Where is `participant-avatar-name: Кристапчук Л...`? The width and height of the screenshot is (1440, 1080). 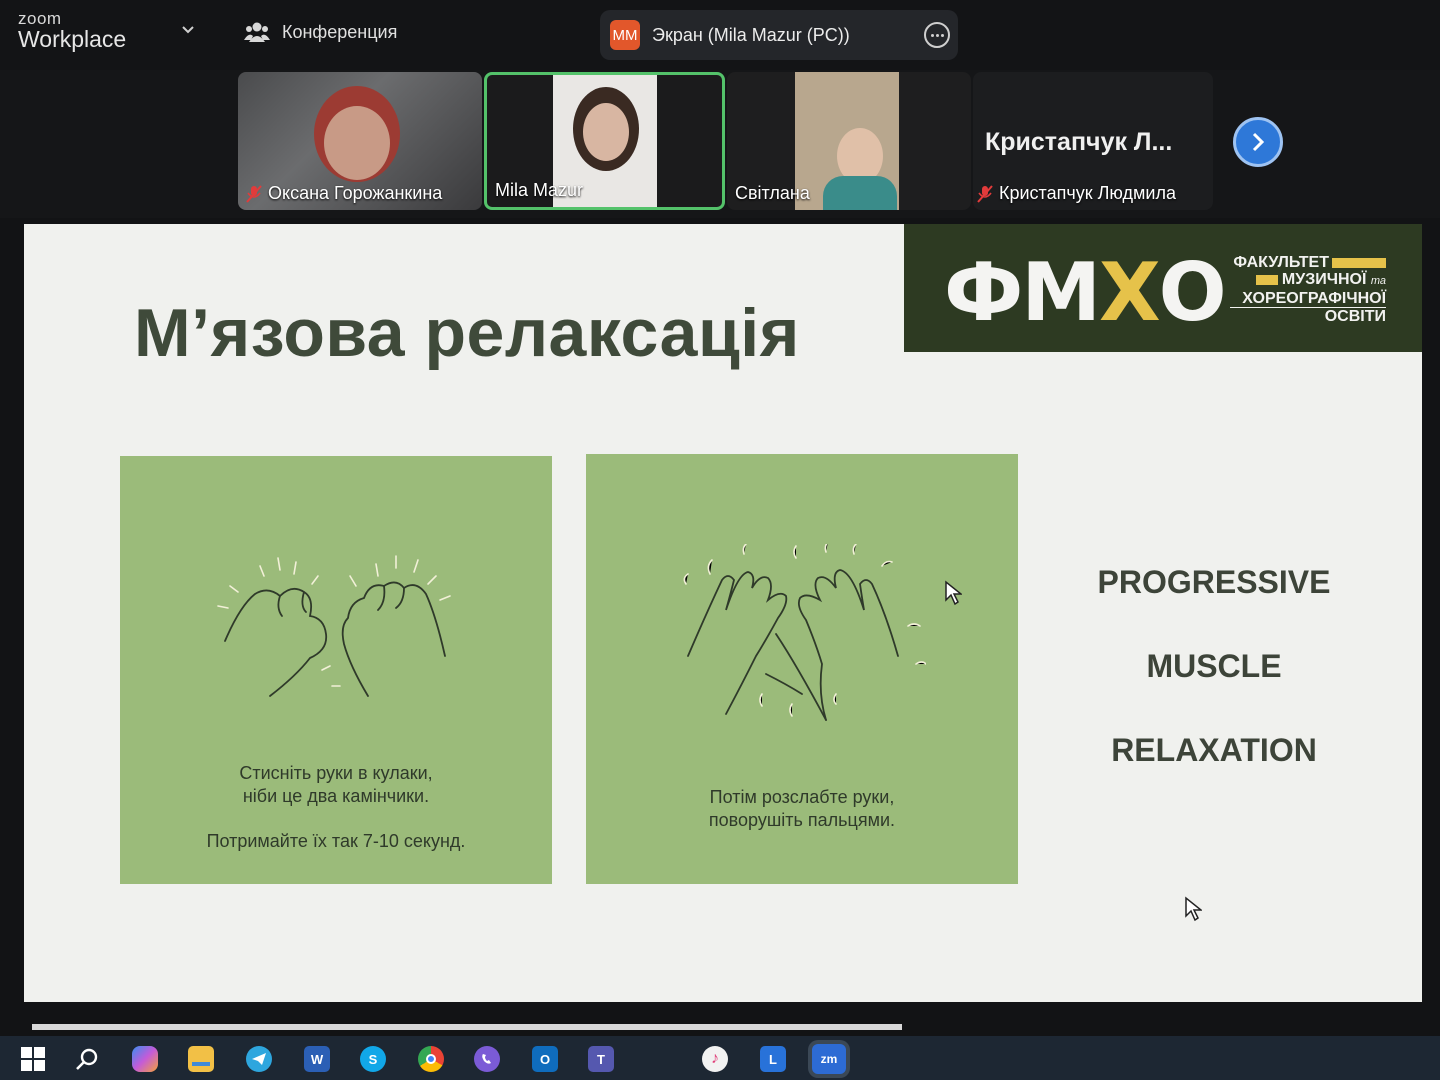
participant-avatar-name: Кристапчук Л... is located at coordinates (1079, 142).